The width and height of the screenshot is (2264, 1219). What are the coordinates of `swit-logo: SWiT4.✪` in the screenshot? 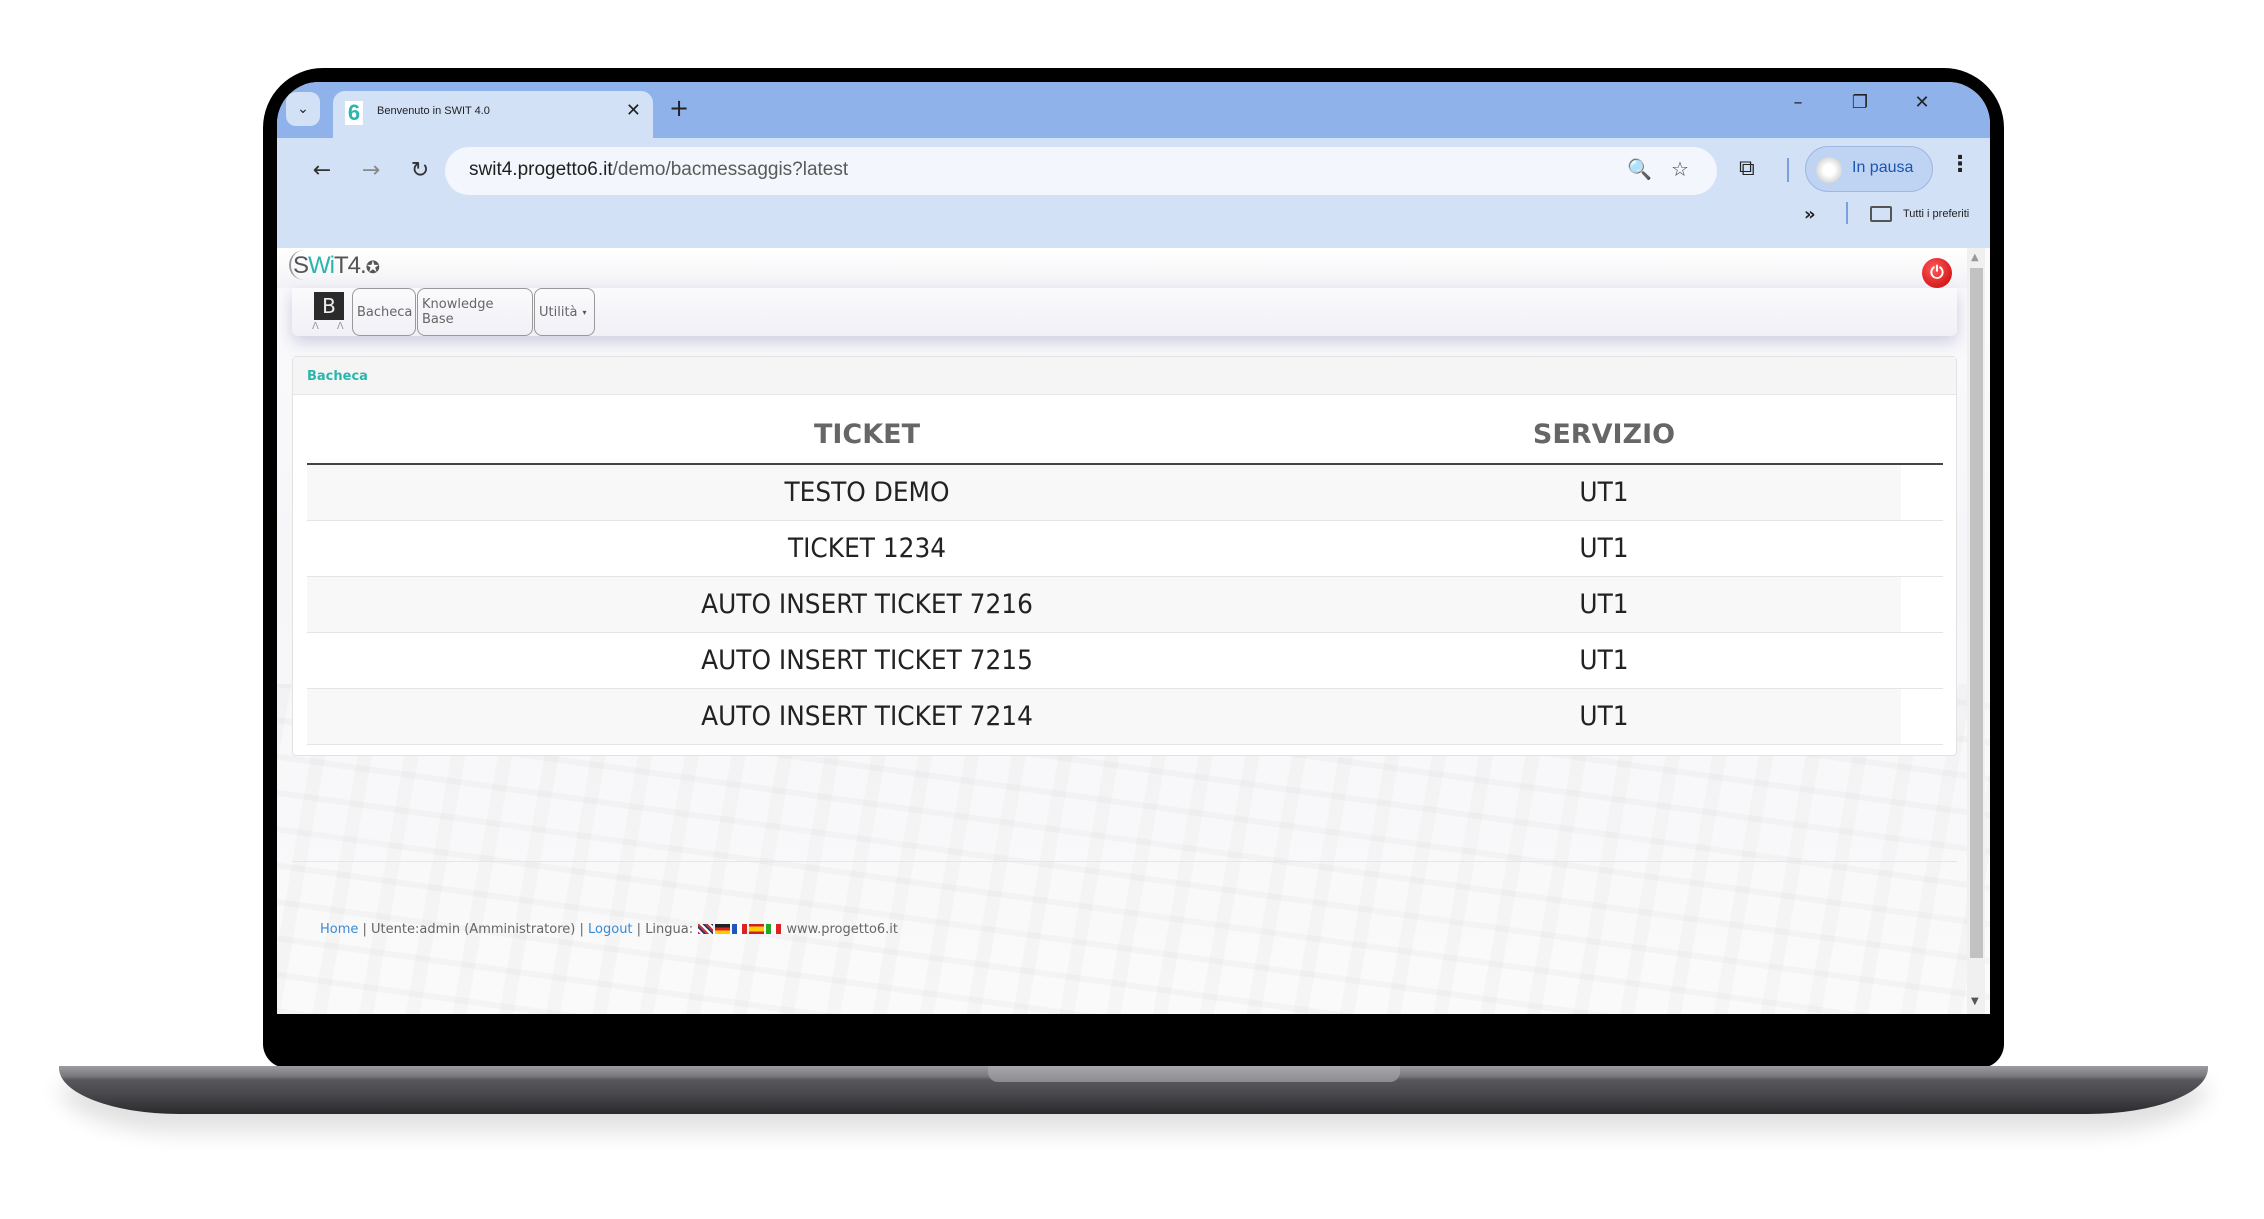 It's located at (336, 266).